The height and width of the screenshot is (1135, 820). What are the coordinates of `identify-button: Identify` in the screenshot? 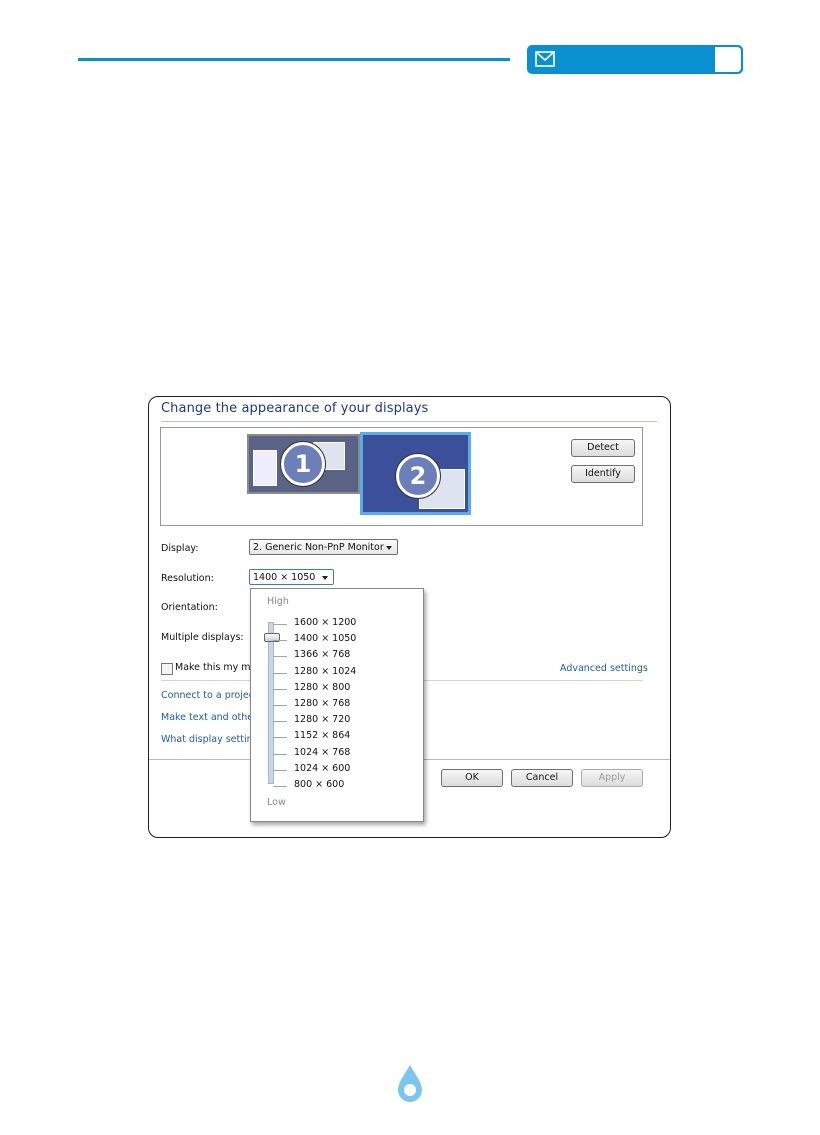 It's located at (603, 474).